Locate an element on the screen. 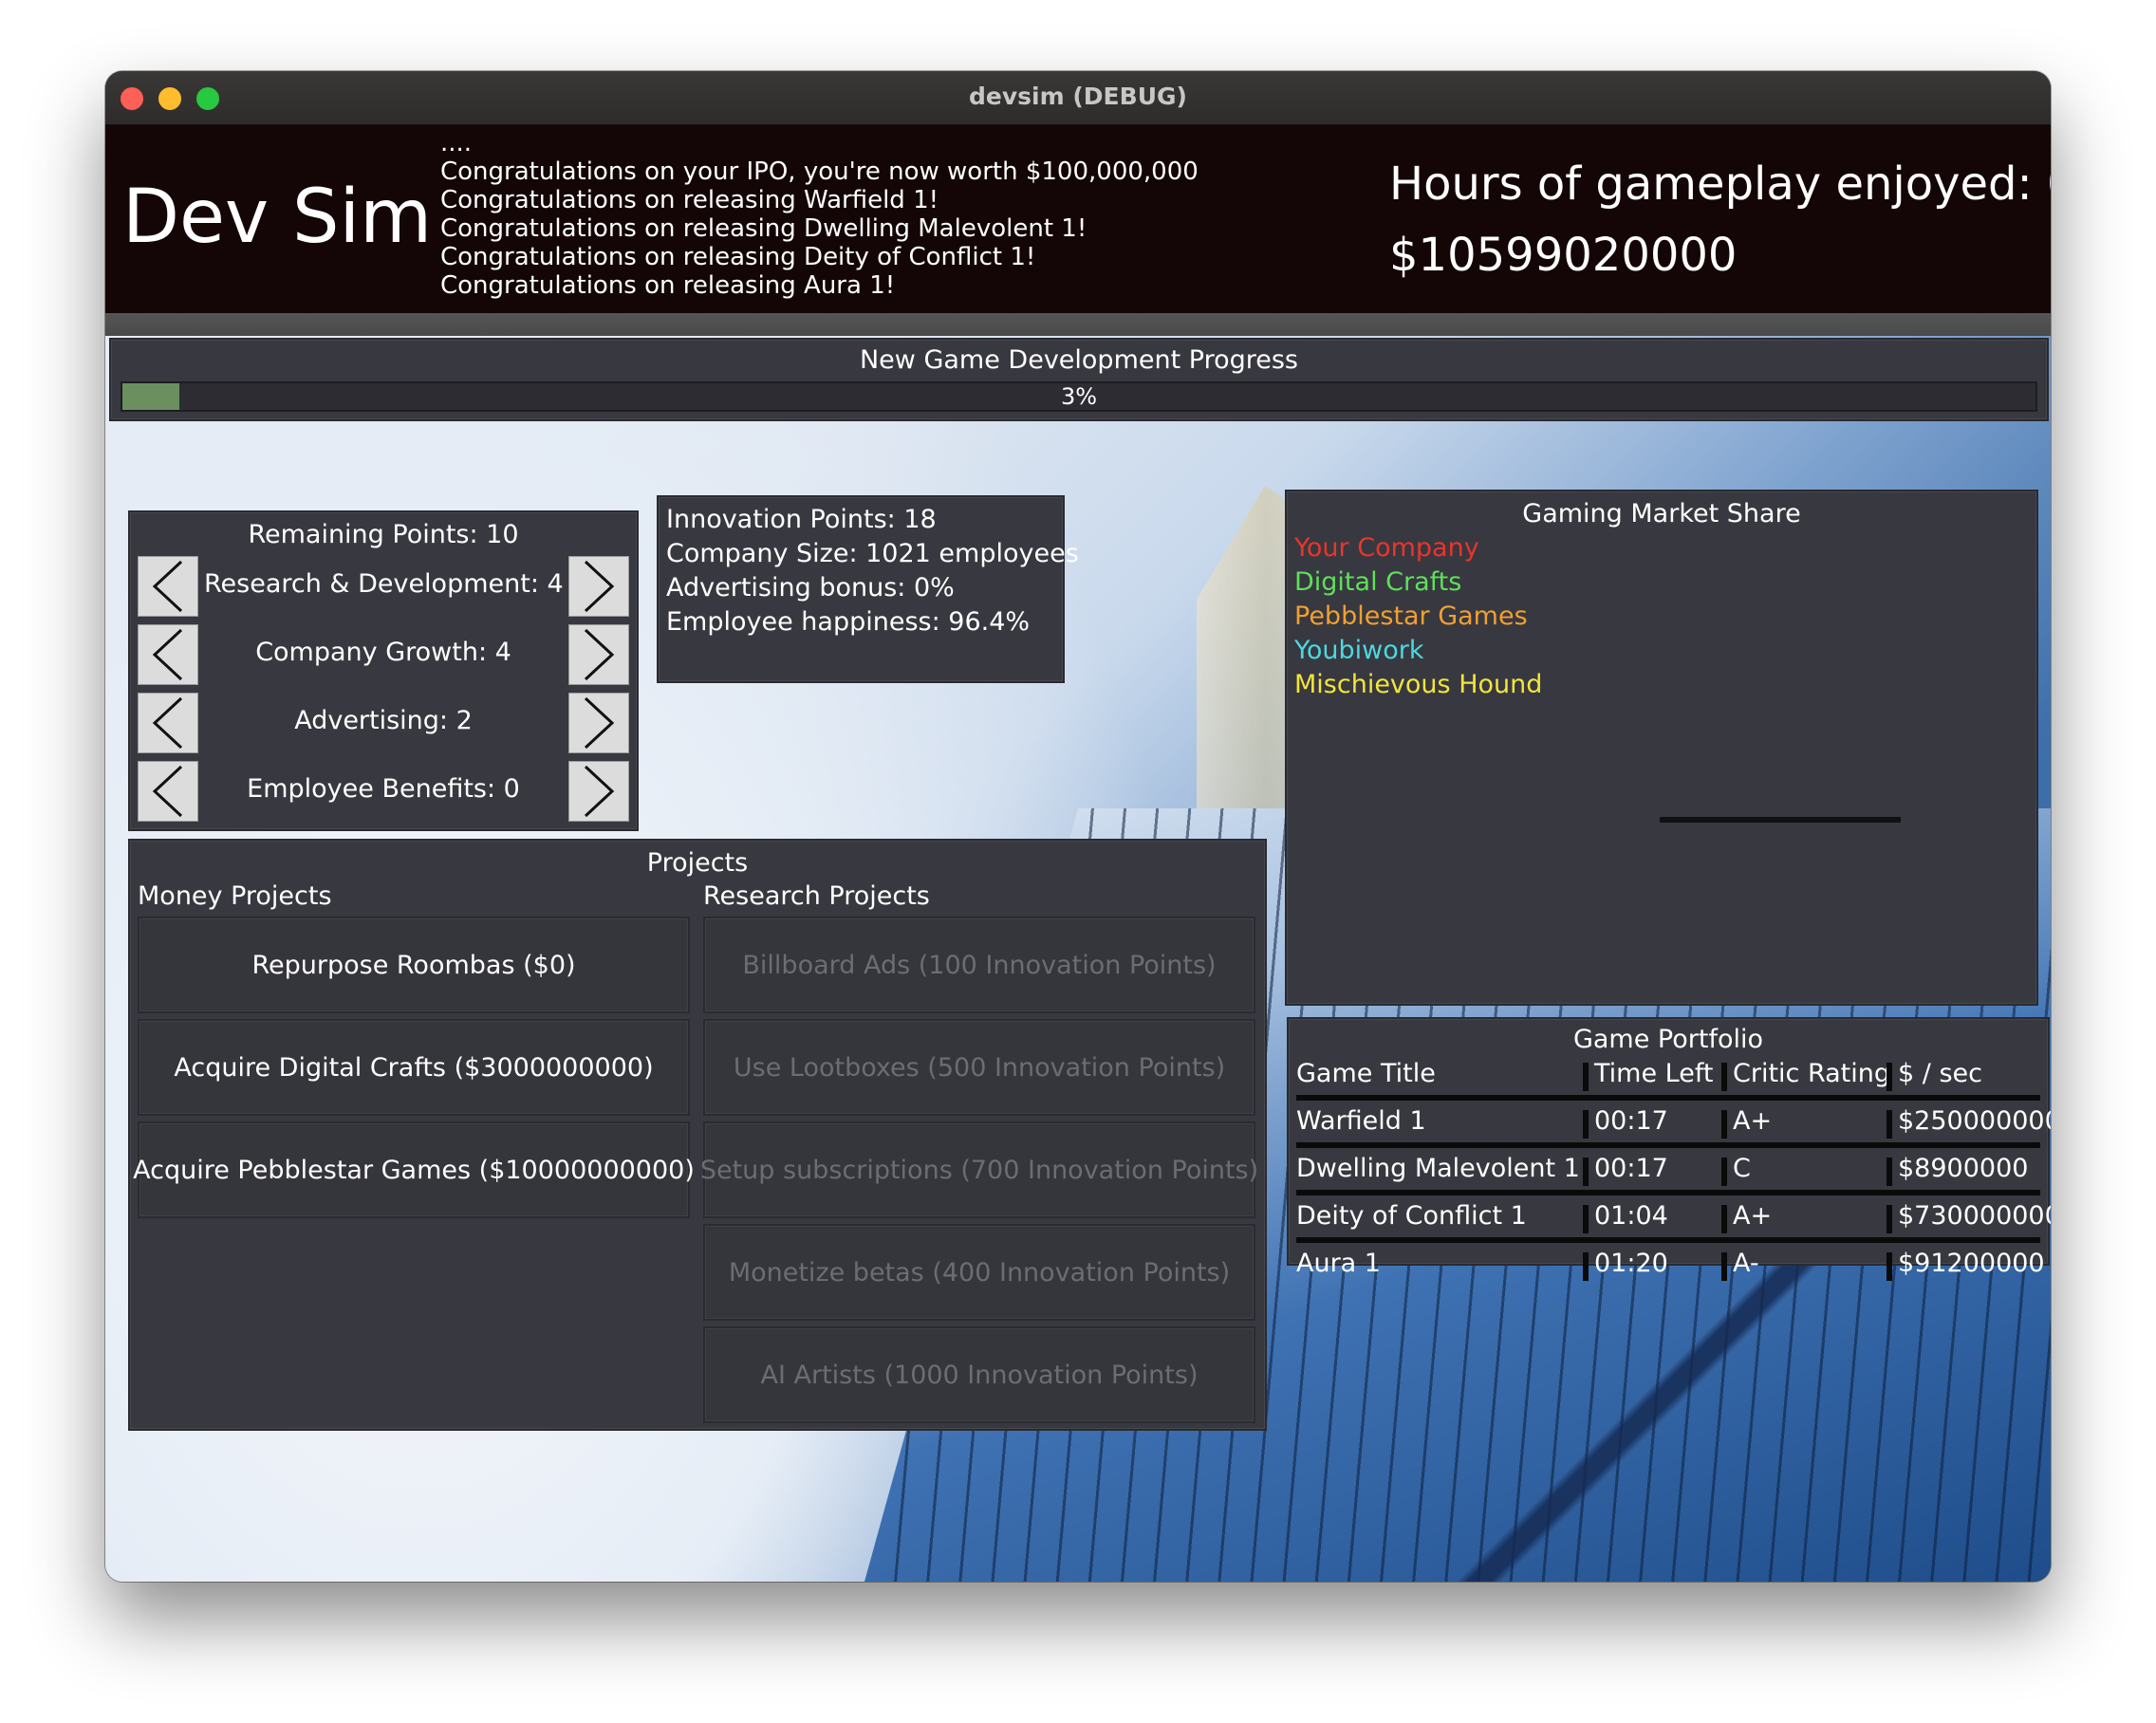  cell-game-title: Deity of Conflict 1 is located at coordinates (1411, 1216).